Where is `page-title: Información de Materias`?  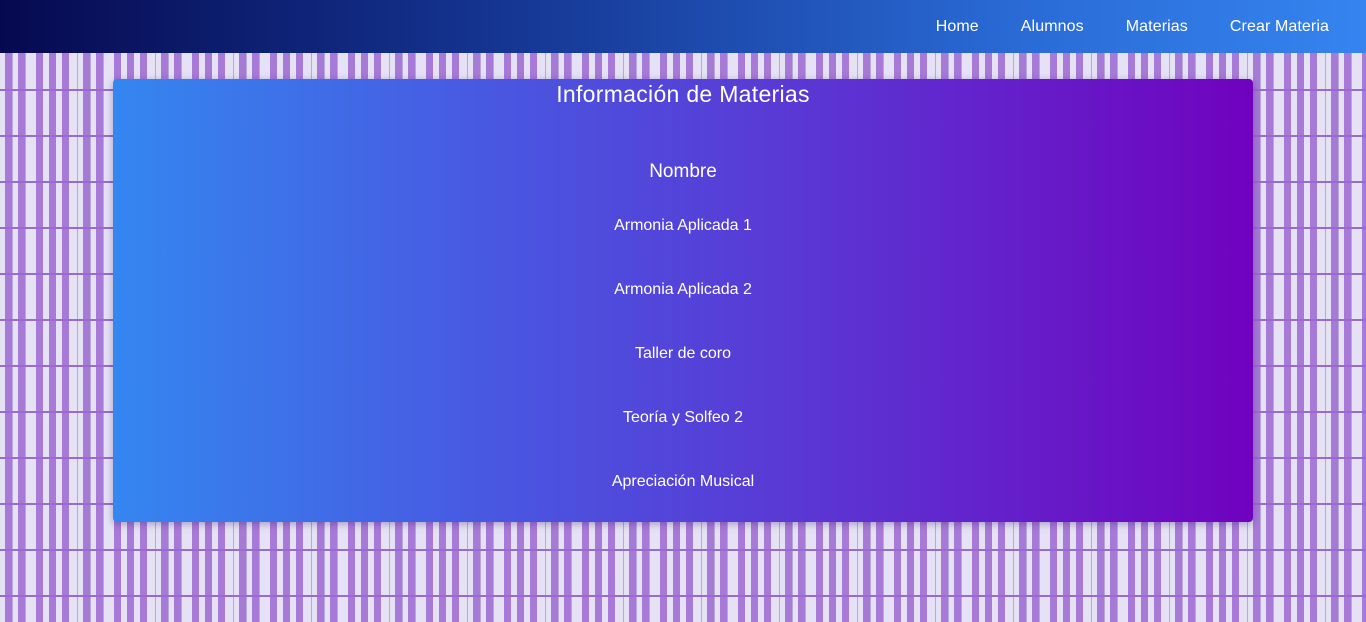 page-title: Información de Materias is located at coordinates (683, 94).